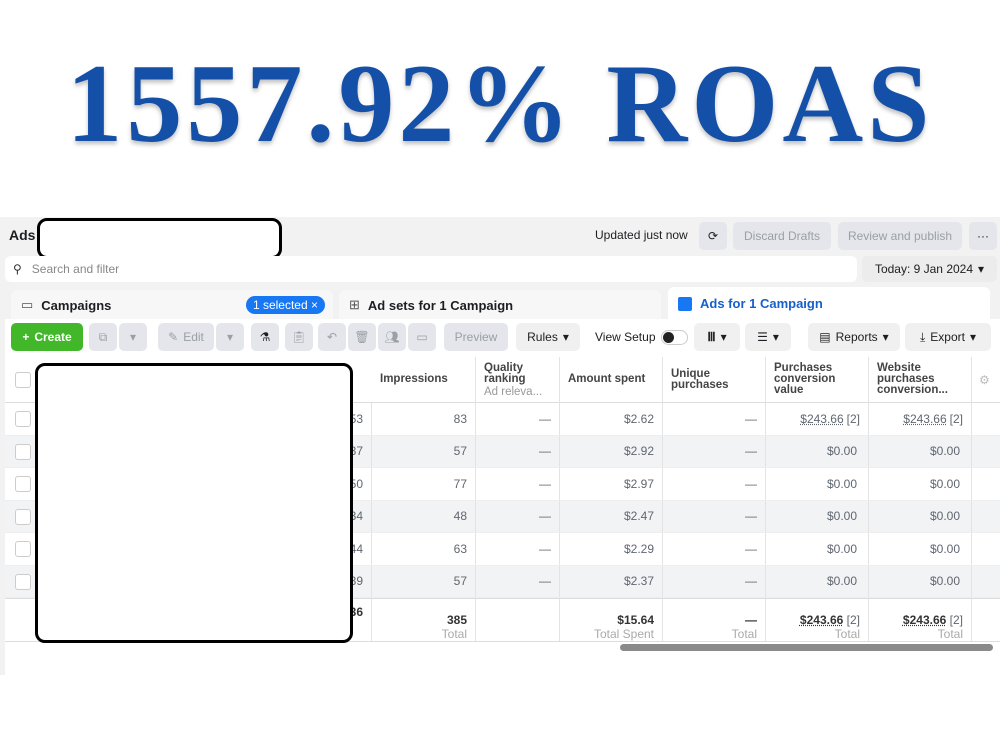 The height and width of the screenshot is (750, 1000). Describe the element at coordinates (984, 380) in the screenshot. I see `settings-icon: ⚙` at that location.